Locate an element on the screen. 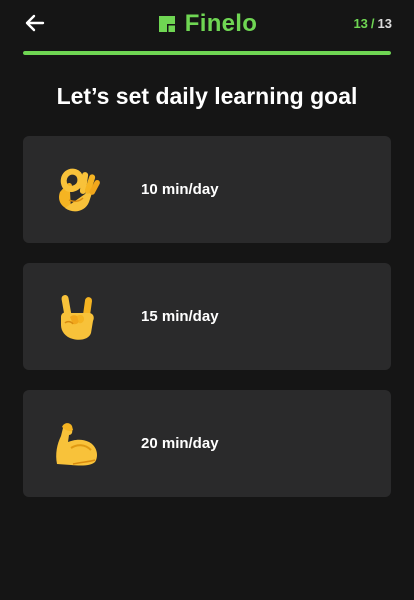  back-button is located at coordinates (35, 23).